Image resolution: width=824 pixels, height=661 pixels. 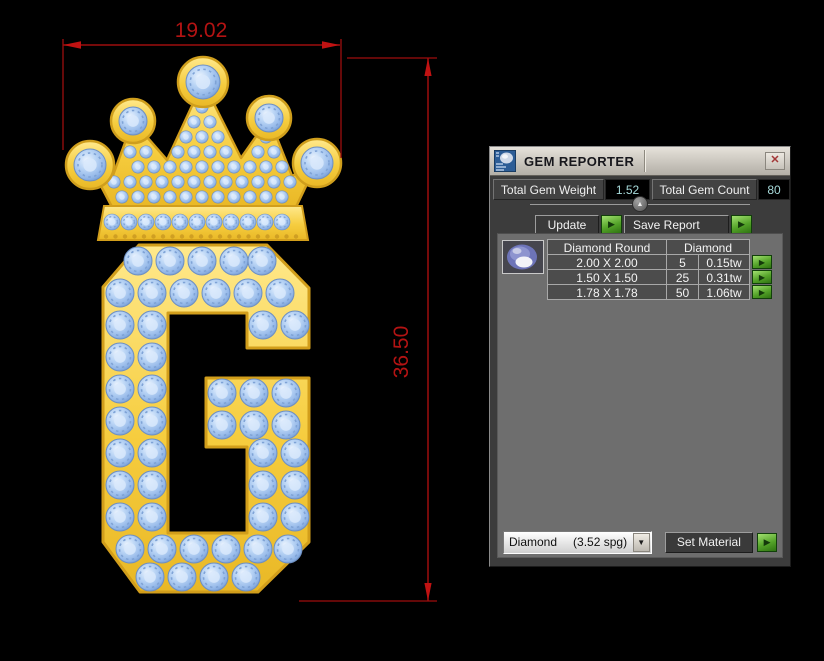 I want to click on close-button: ✕, so click(x=775, y=161).